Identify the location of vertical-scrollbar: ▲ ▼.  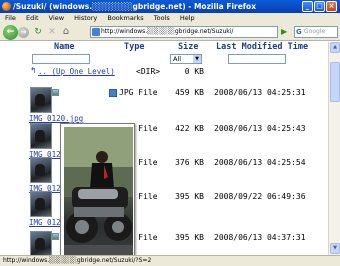
(334, 148).